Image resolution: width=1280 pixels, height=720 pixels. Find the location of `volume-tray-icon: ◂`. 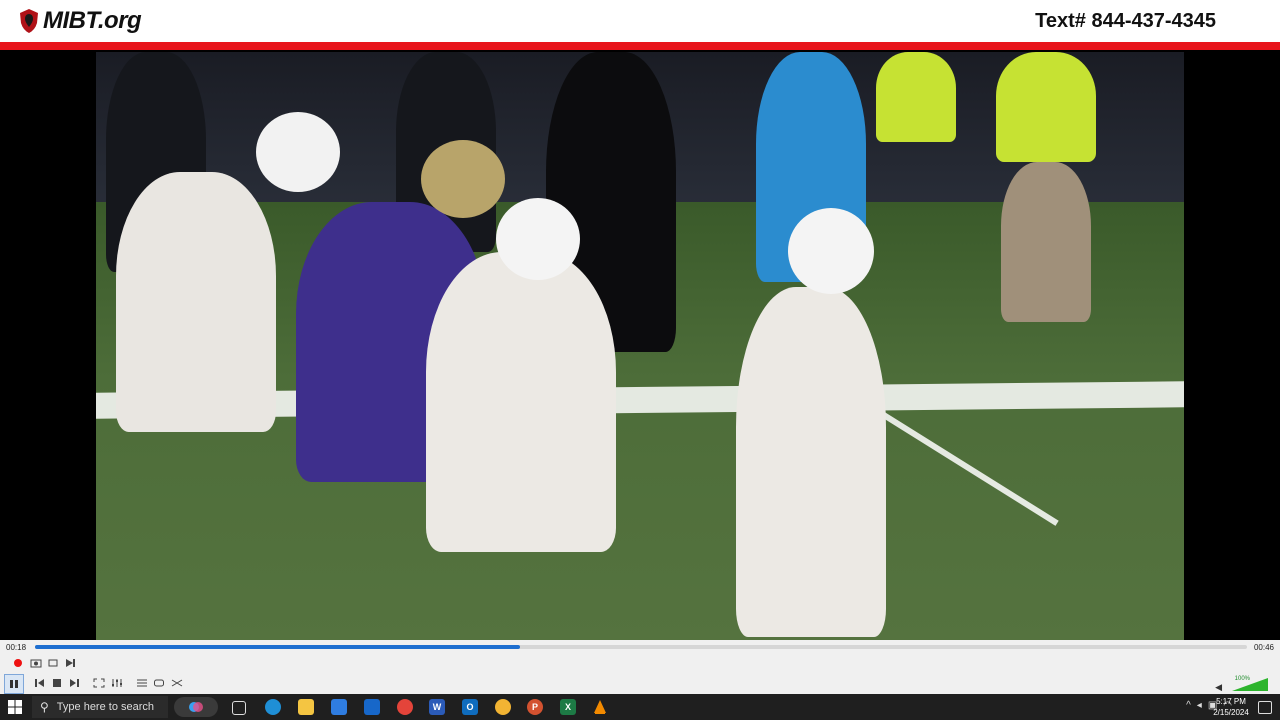

volume-tray-icon: ◂ is located at coordinates (1199, 705).